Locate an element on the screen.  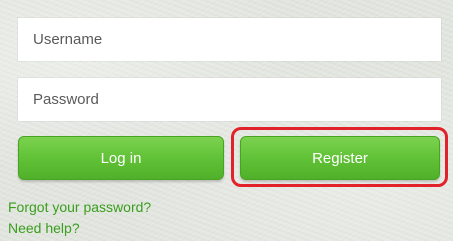
need-help-link: Need help? is located at coordinates (44, 228).